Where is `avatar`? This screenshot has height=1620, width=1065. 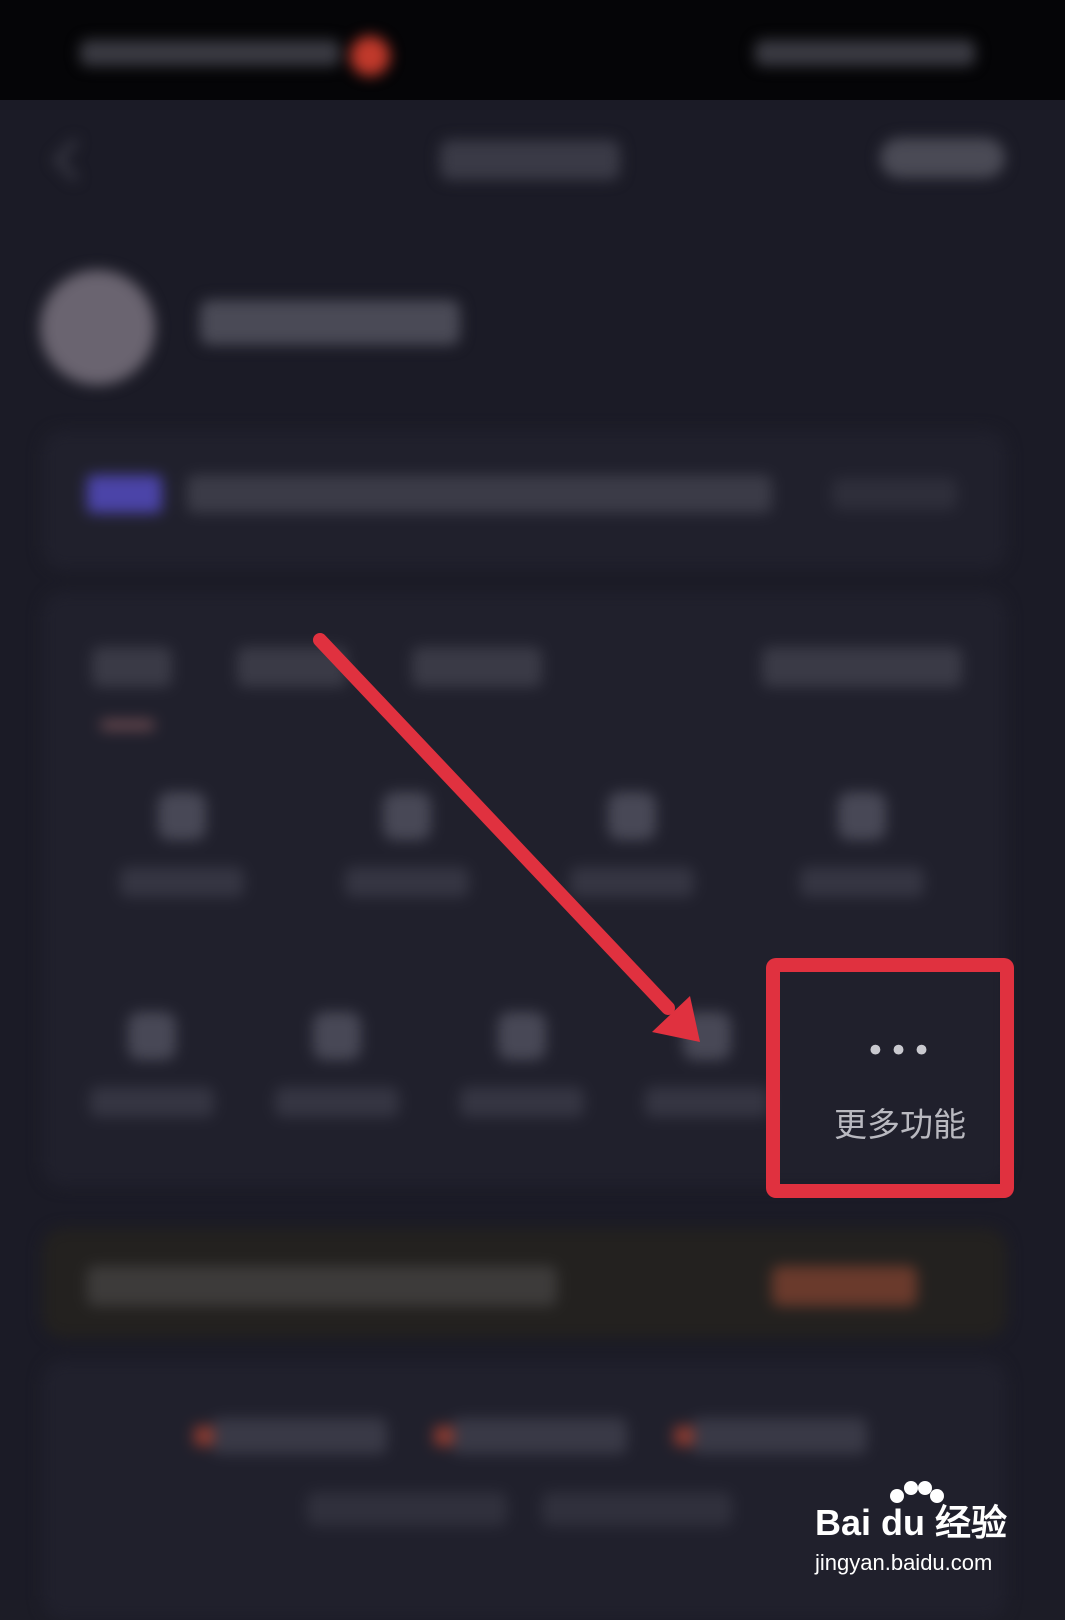
avatar is located at coordinates (97, 327).